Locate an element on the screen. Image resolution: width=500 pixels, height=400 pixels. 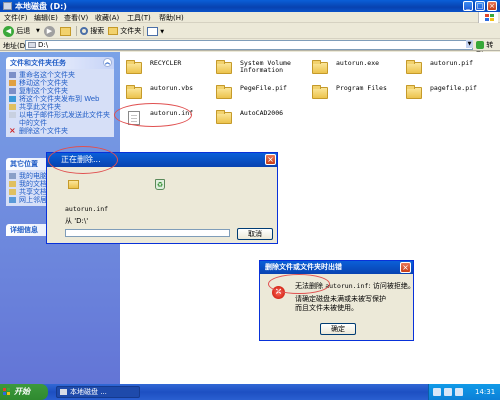
copy-icon is located at coordinates (12, 91).